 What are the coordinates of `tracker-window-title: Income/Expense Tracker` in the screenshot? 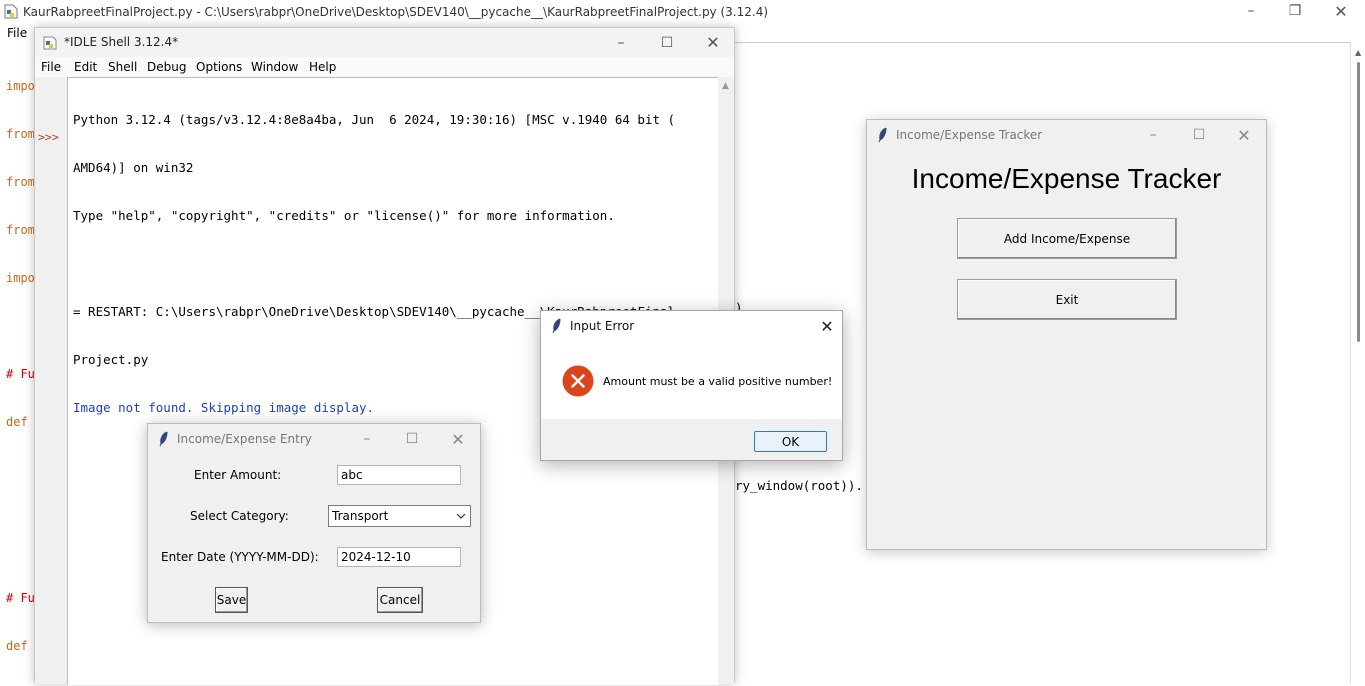 It's located at (969, 135).